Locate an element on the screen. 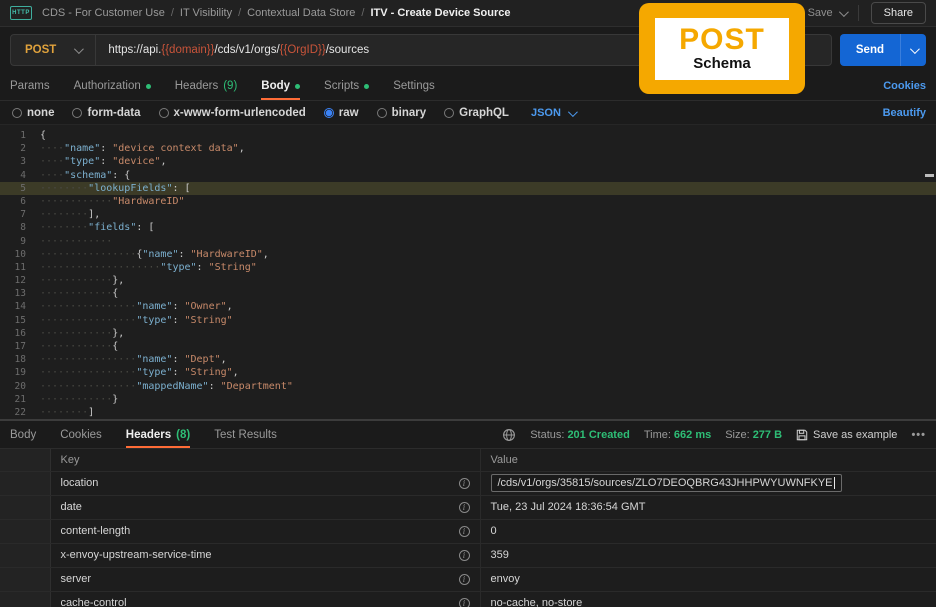 This screenshot has width=936, height=607. body-type-raw: raw is located at coordinates (341, 113).